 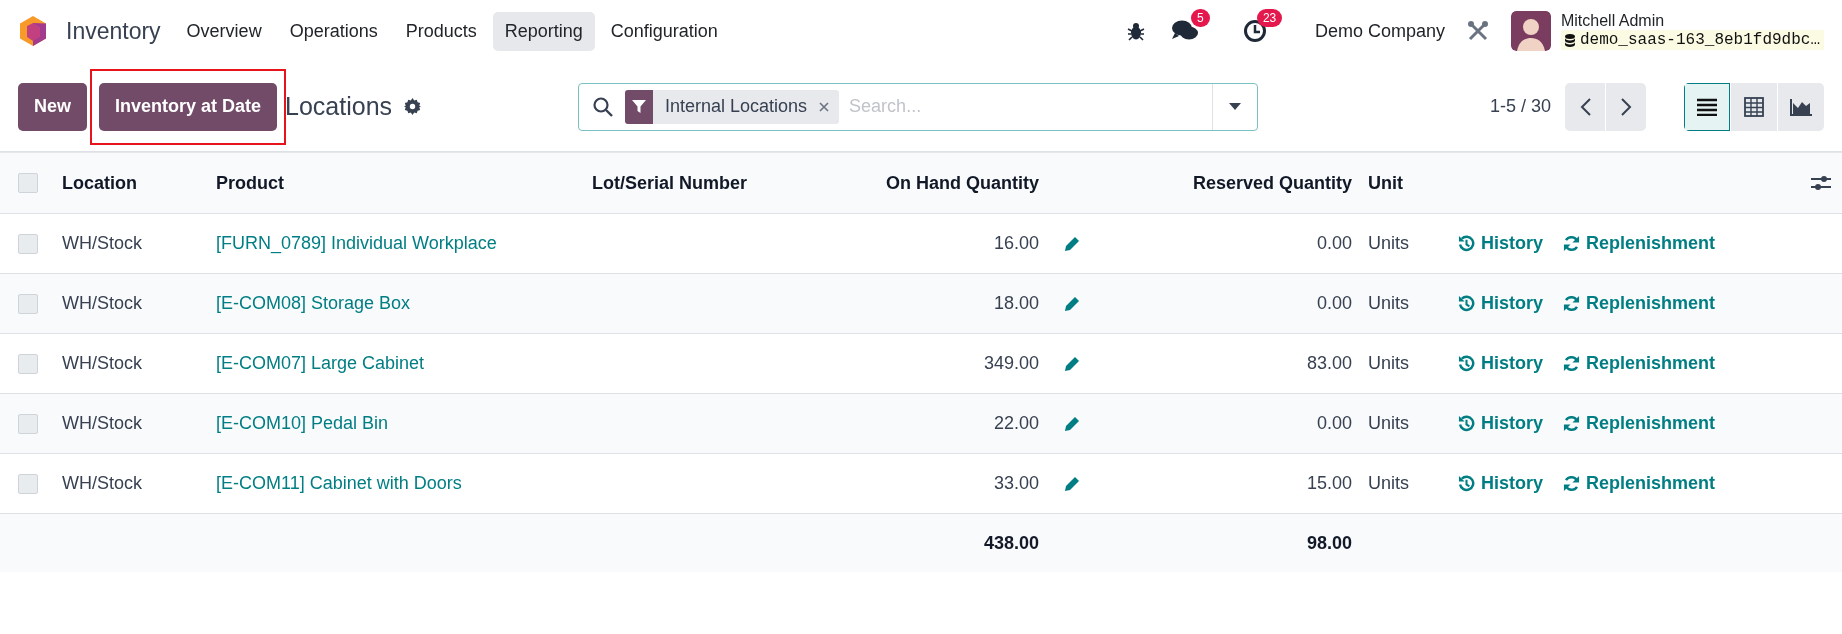 What do you see at coordinates (1520, 106) in the screenshot?
I see `pager-value: 1-5 / 30` at bounding box center [1520, 106].